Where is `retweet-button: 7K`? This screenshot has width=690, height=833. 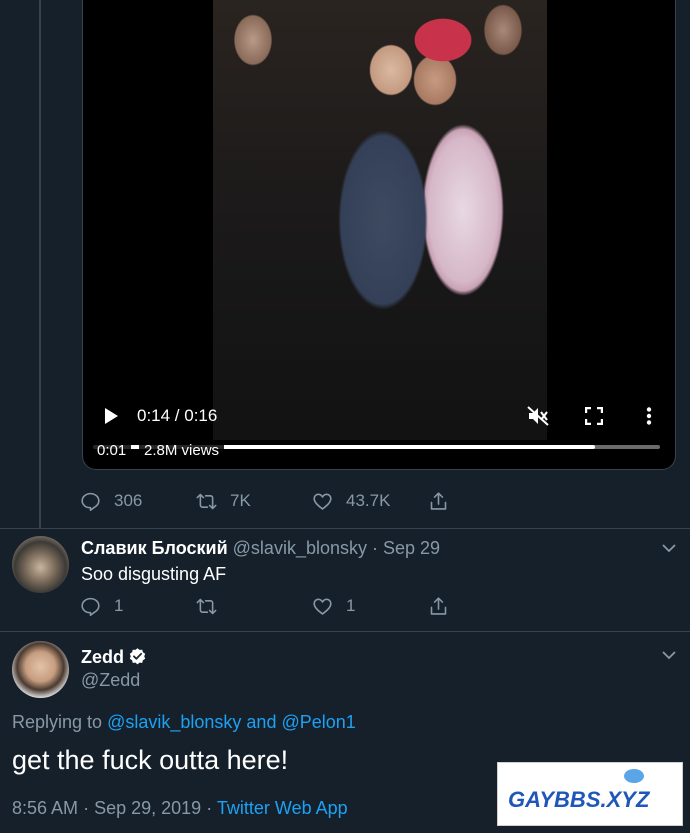 retweet-button: 7K is located at coordinates (223, 501).